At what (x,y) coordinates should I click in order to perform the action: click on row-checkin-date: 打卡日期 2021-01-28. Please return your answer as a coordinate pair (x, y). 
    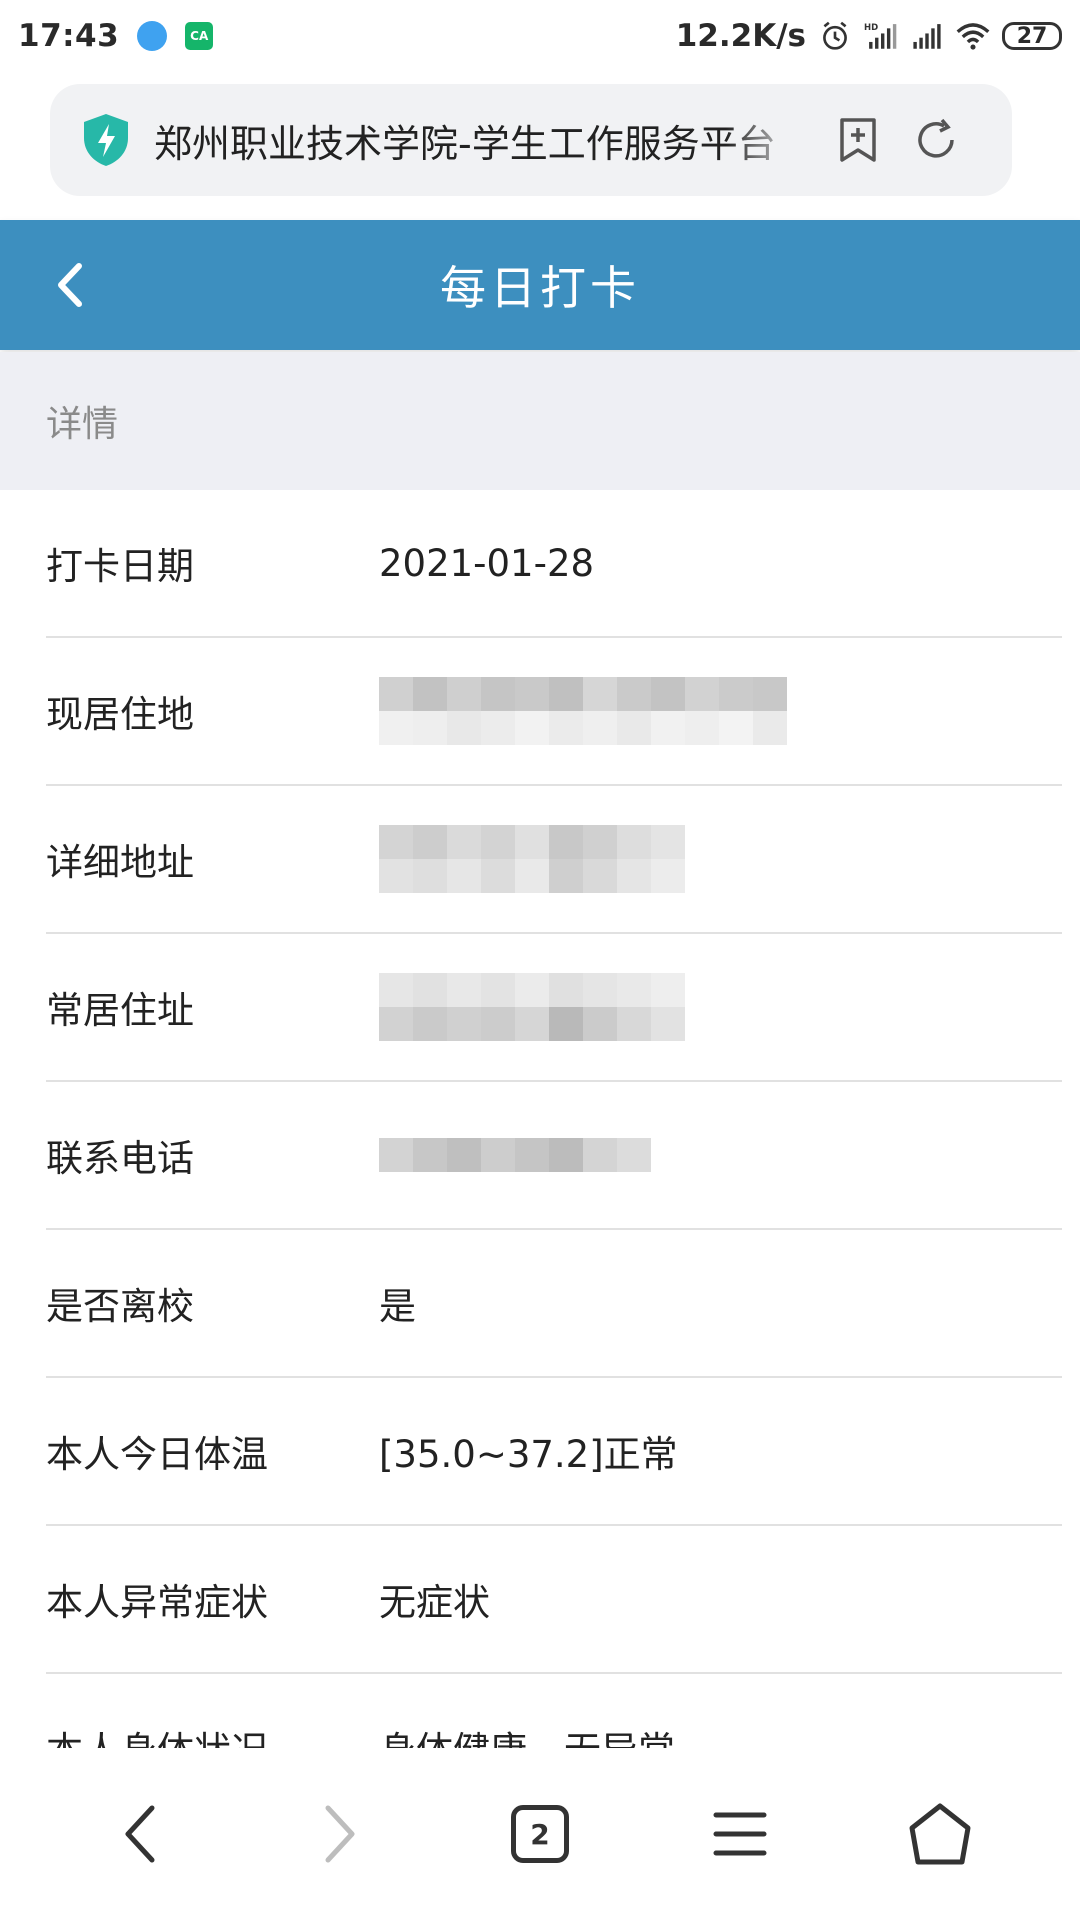
    Looking at the image, I should click on (554, 564).